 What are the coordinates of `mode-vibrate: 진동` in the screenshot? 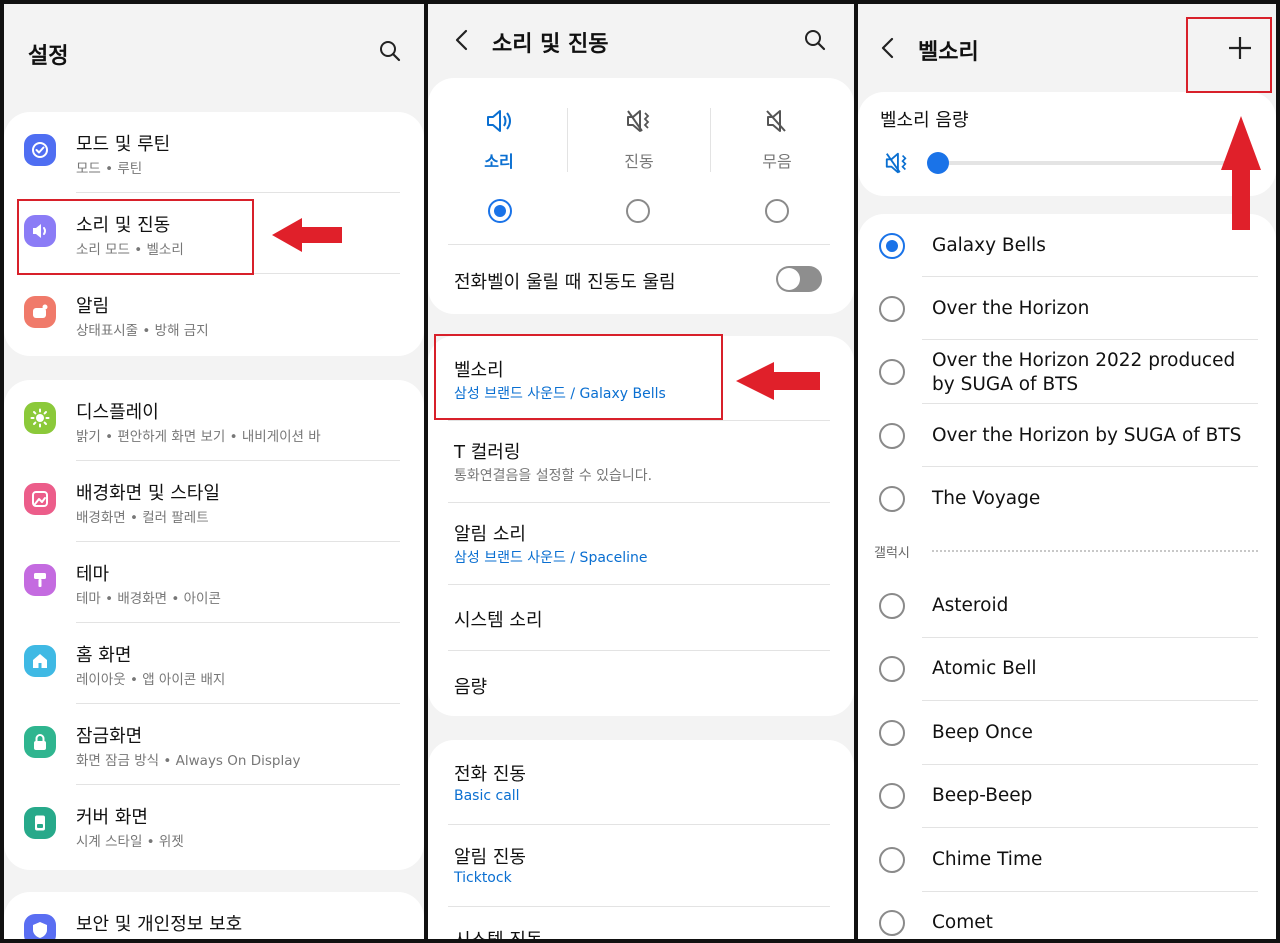 It's located at (639, 140).